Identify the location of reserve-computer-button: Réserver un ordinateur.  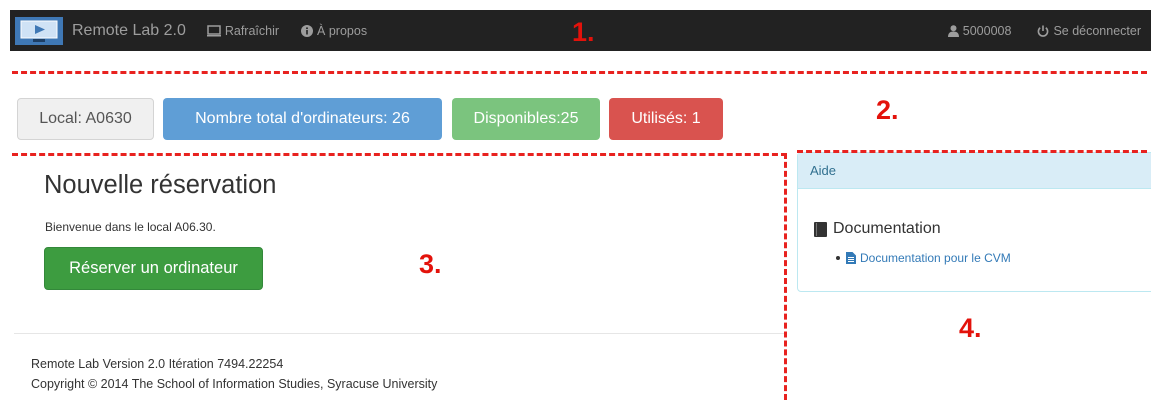
(153, 268).